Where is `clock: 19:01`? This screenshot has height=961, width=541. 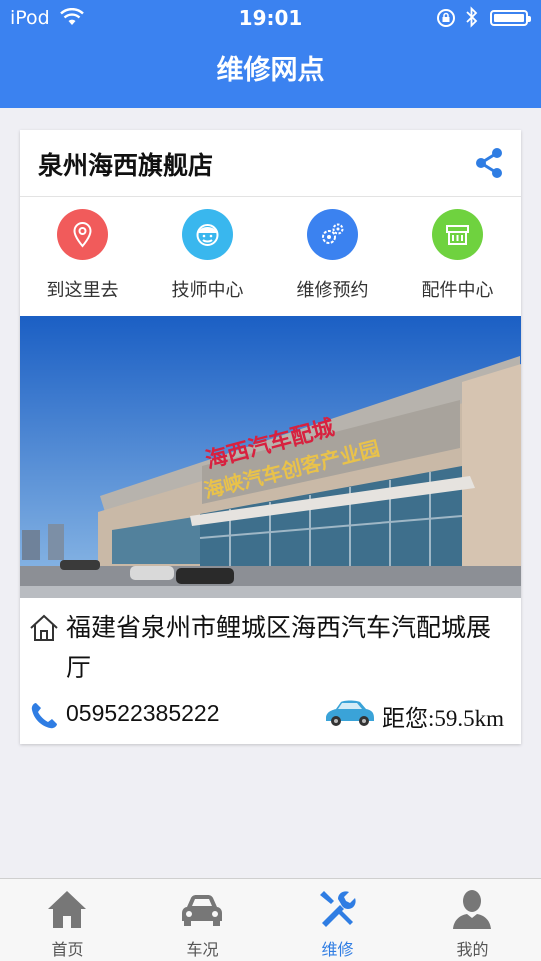
clock: 19:01 is located at coordinates (270, 18).